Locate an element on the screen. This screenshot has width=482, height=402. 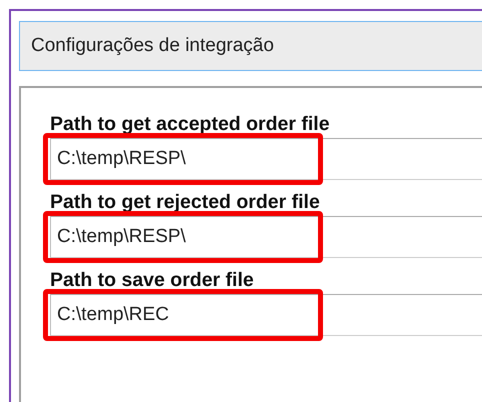
field-label: Path to get rejected order file is located at coordinates (185, 202).